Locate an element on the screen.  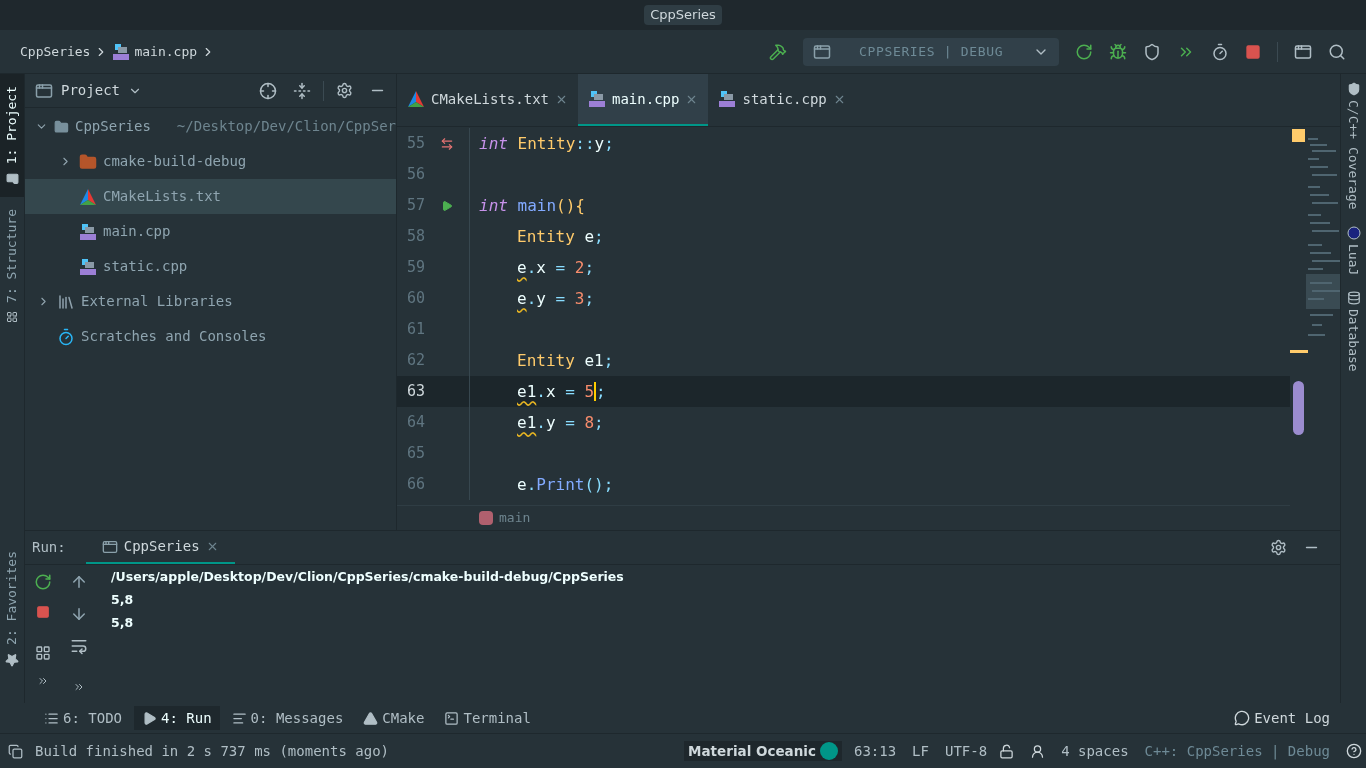
panels-icon is located at coordinates (15, 751).